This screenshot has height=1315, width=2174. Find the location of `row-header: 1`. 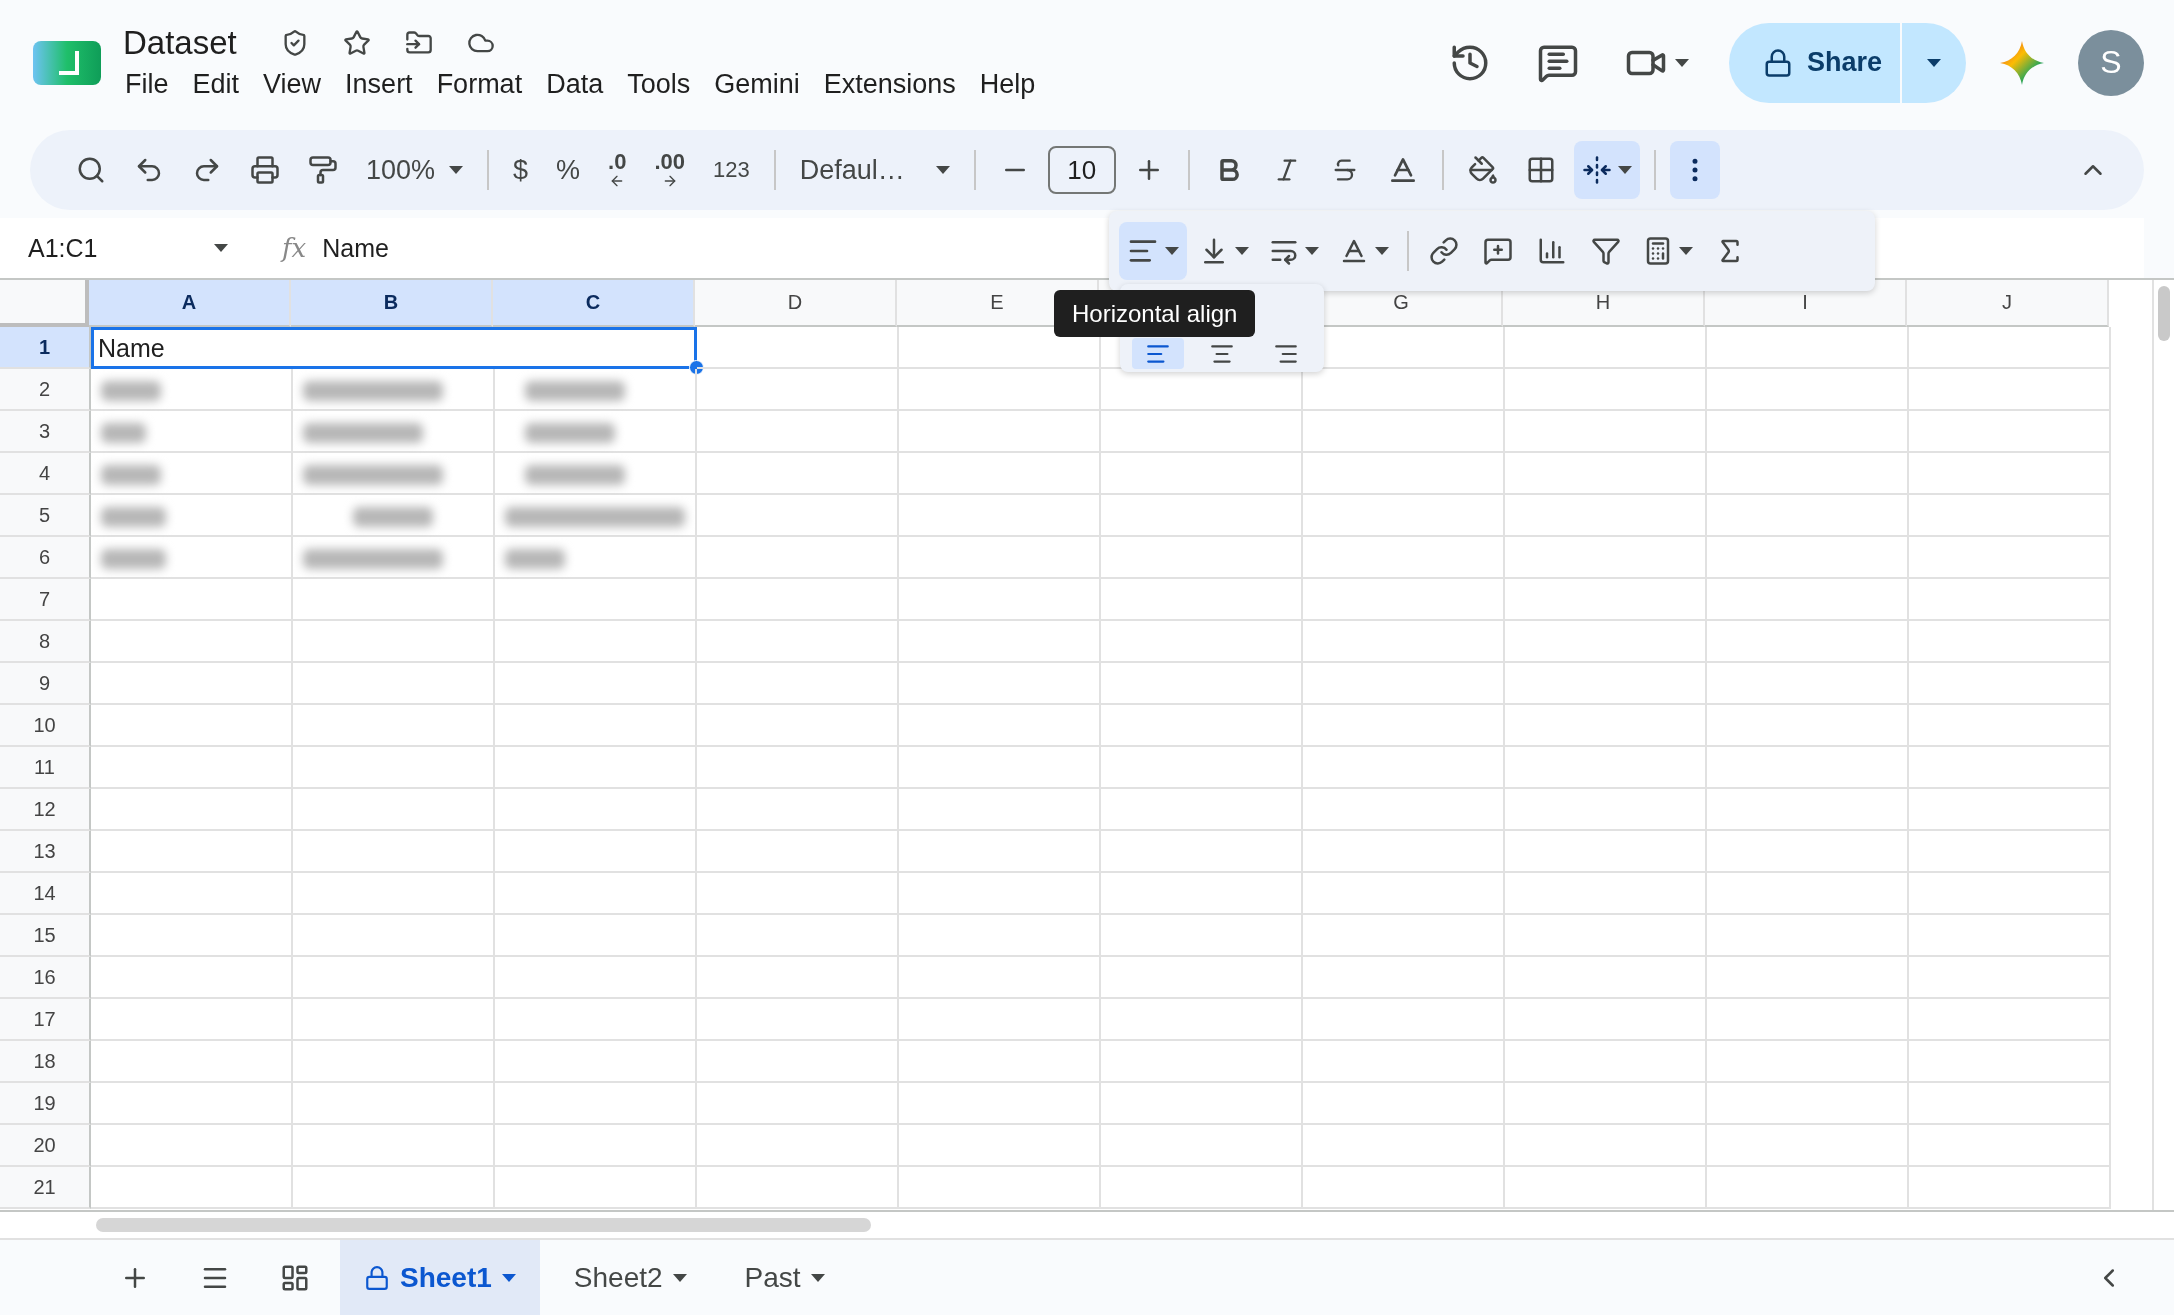

row-header: 1 is located at coordinates (45, 348).